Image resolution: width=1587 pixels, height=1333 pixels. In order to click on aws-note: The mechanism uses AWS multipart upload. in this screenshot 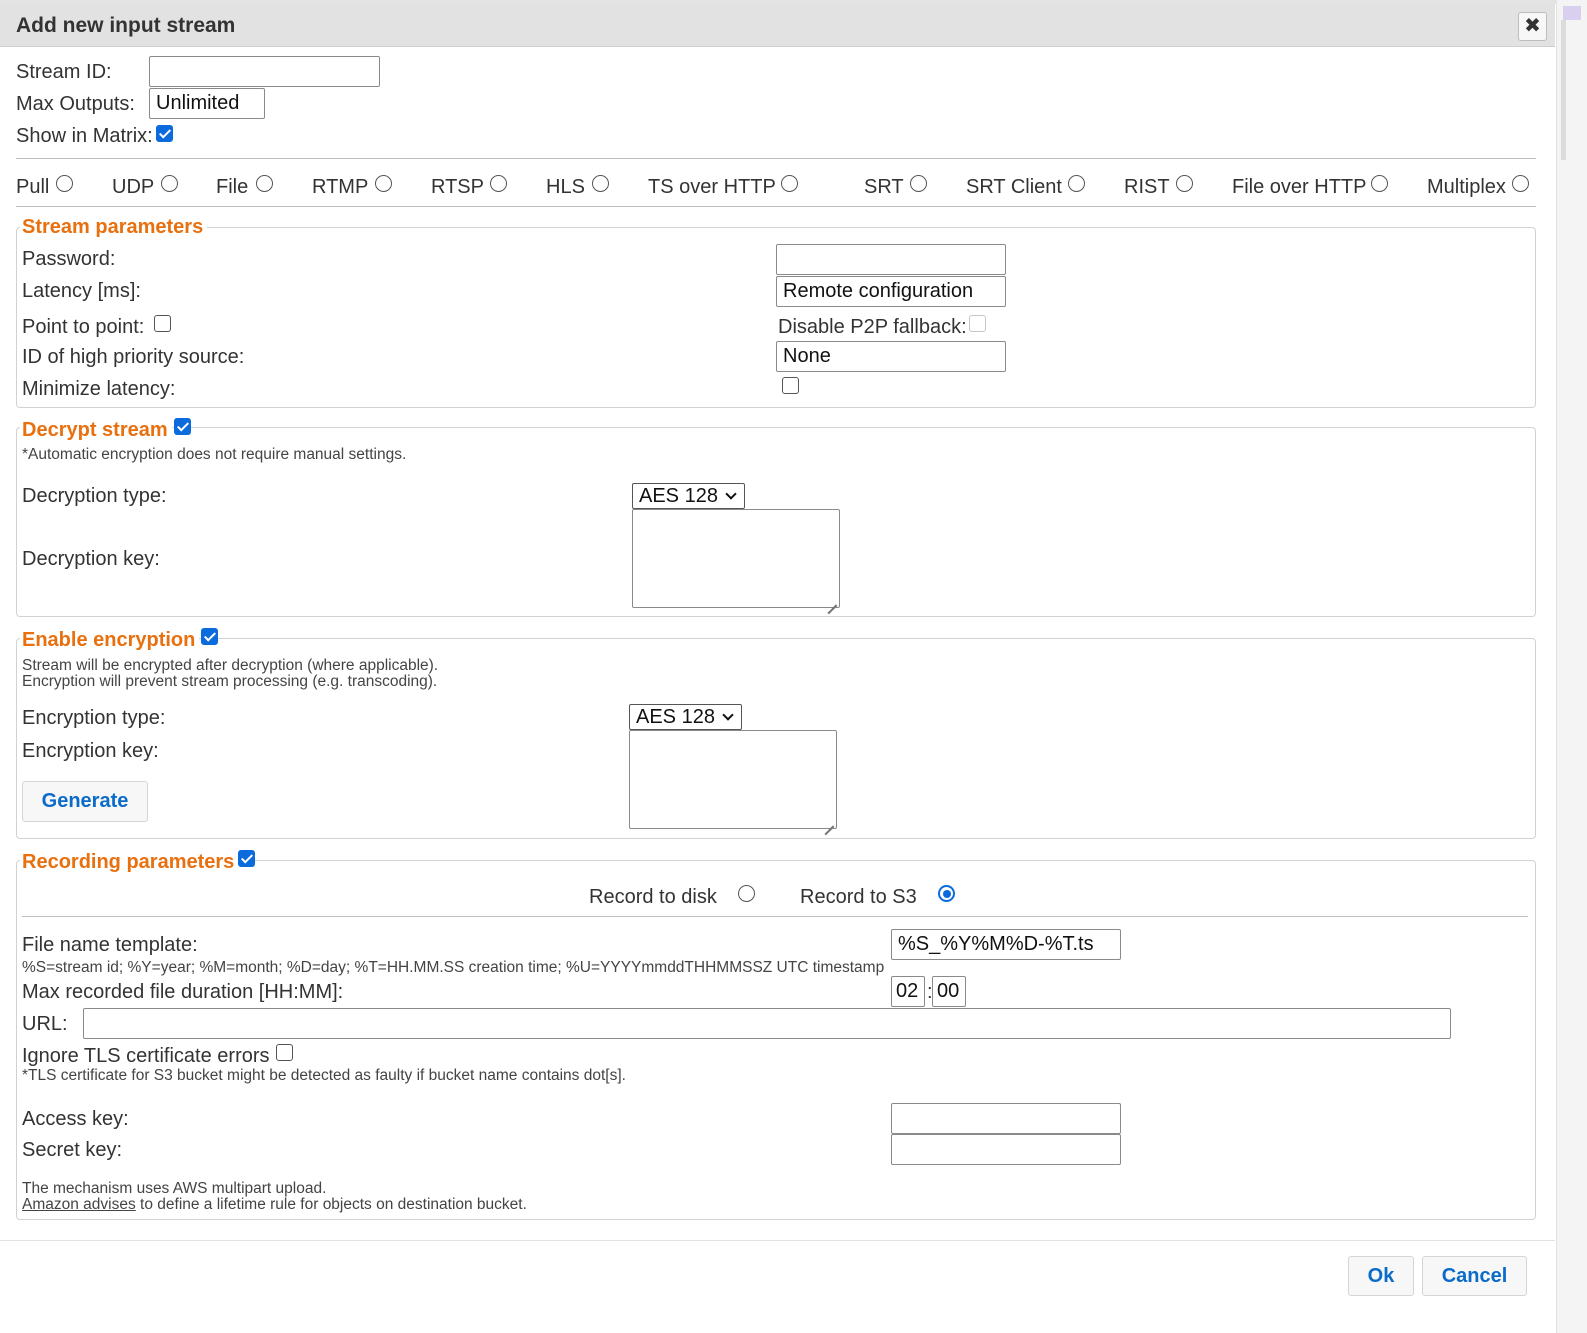, I will do `click(174, 1188)`.